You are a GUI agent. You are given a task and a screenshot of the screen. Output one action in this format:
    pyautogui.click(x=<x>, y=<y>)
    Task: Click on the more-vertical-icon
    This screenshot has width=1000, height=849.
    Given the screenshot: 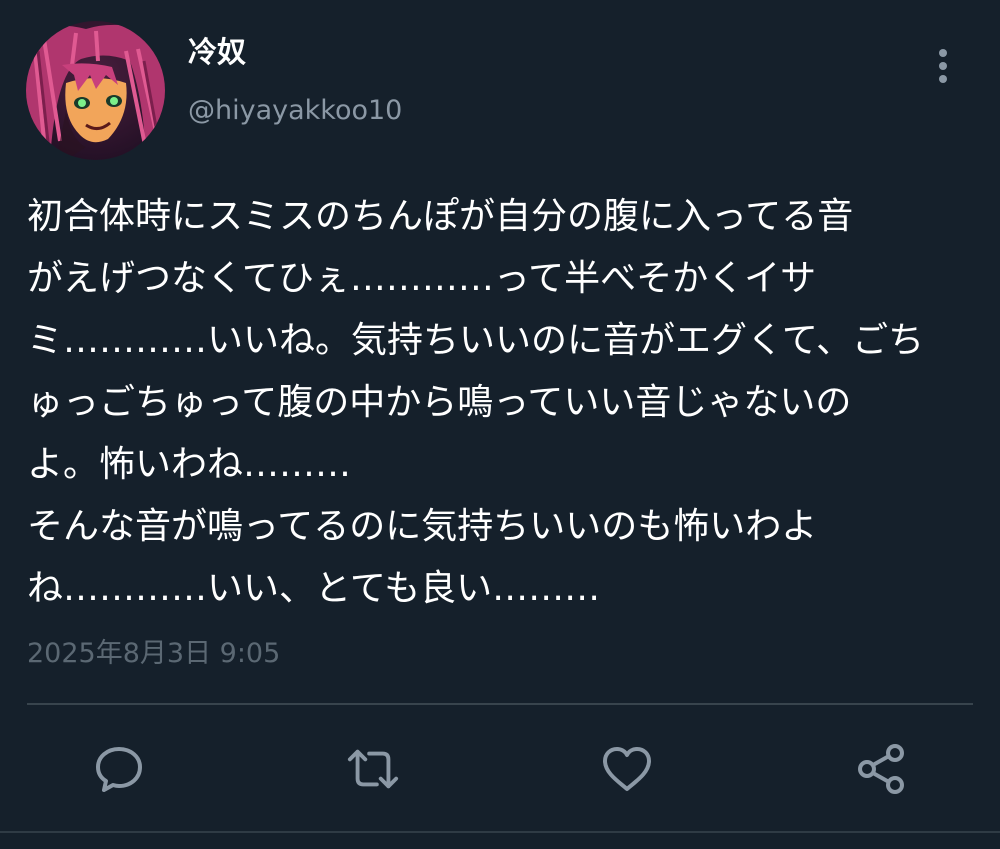 What is the action you would take?
    pyautogui.click(x=943, y=66)
    